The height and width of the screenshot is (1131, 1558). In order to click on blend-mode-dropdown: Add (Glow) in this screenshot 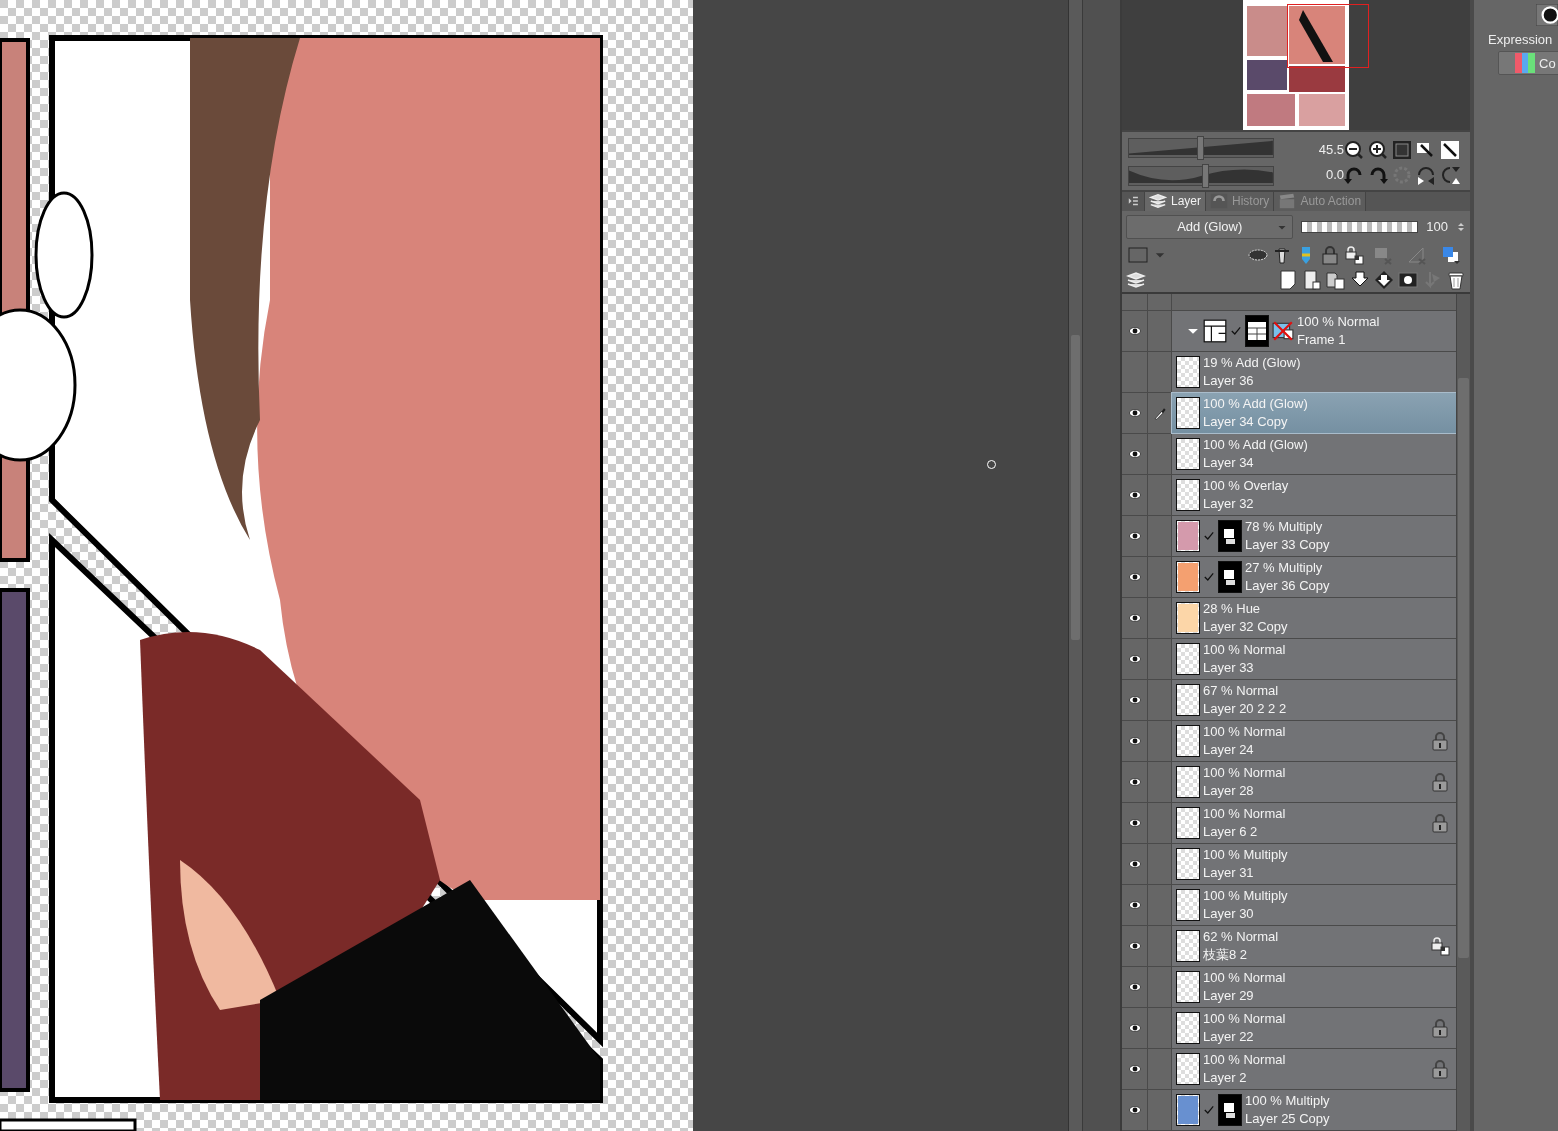, I will do `click(1210, 226)`.